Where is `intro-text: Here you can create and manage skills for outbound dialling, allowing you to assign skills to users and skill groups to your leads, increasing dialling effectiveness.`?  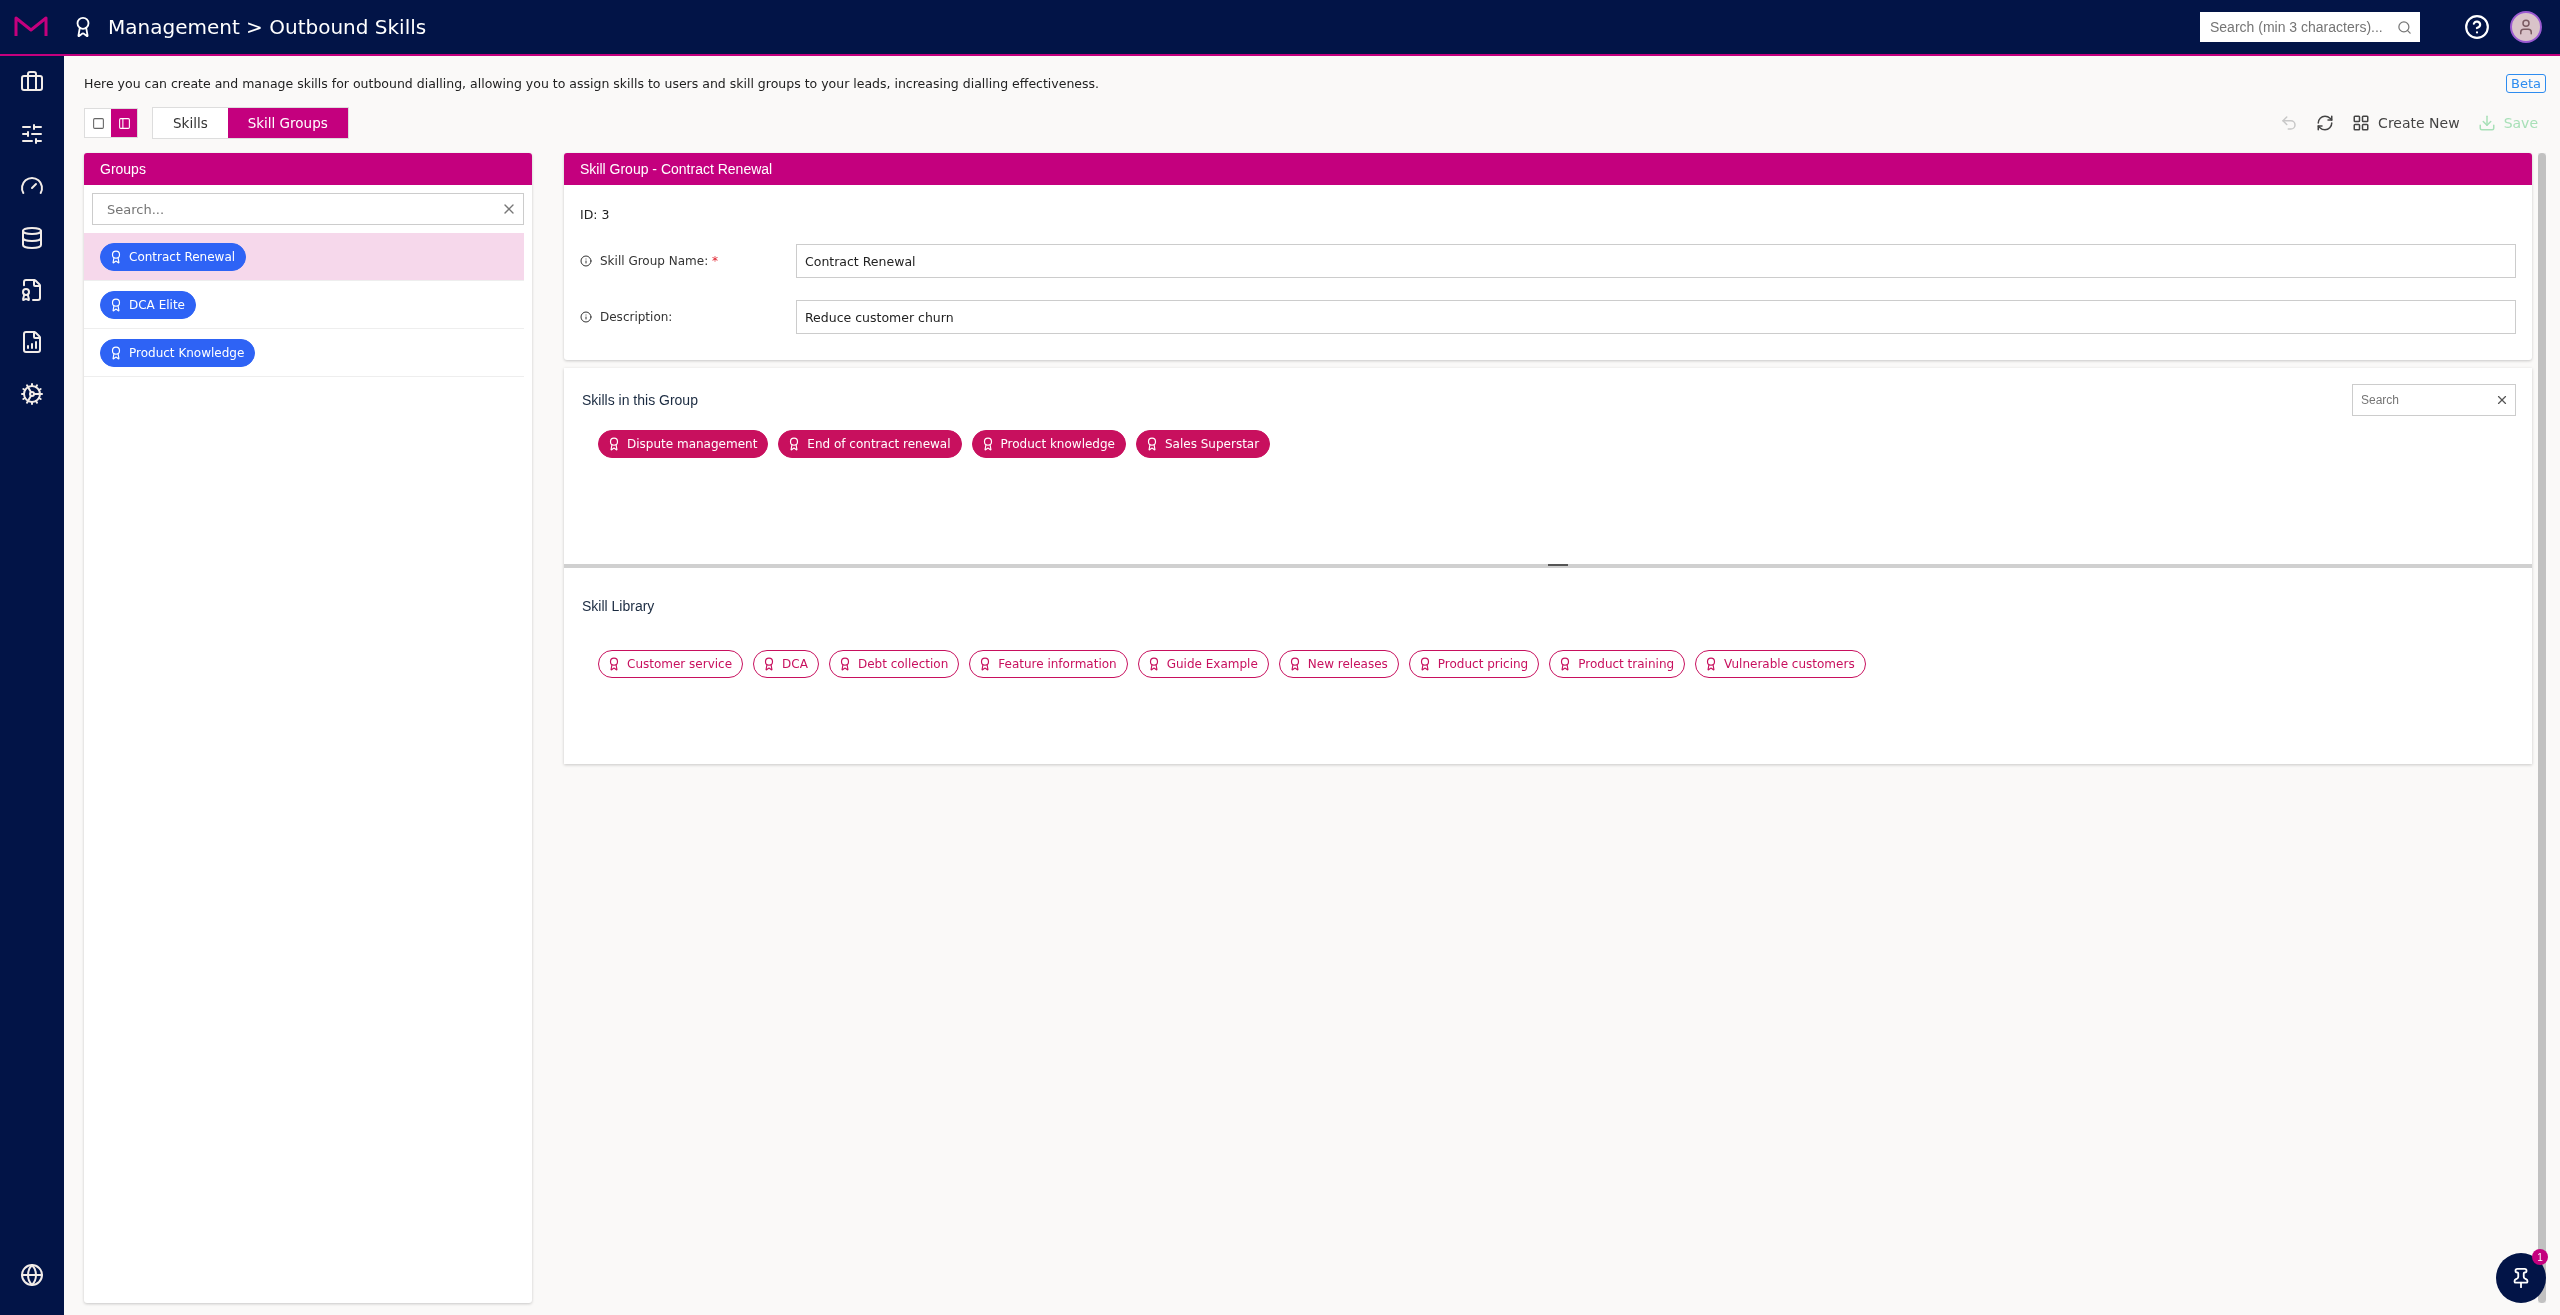
intro-text: Here you can create and manage skills for outbound dialling, allowing you to assign skills to users and skill groups to your leads, increasing dialling effectiveness. is located at coordinates (591, 83).